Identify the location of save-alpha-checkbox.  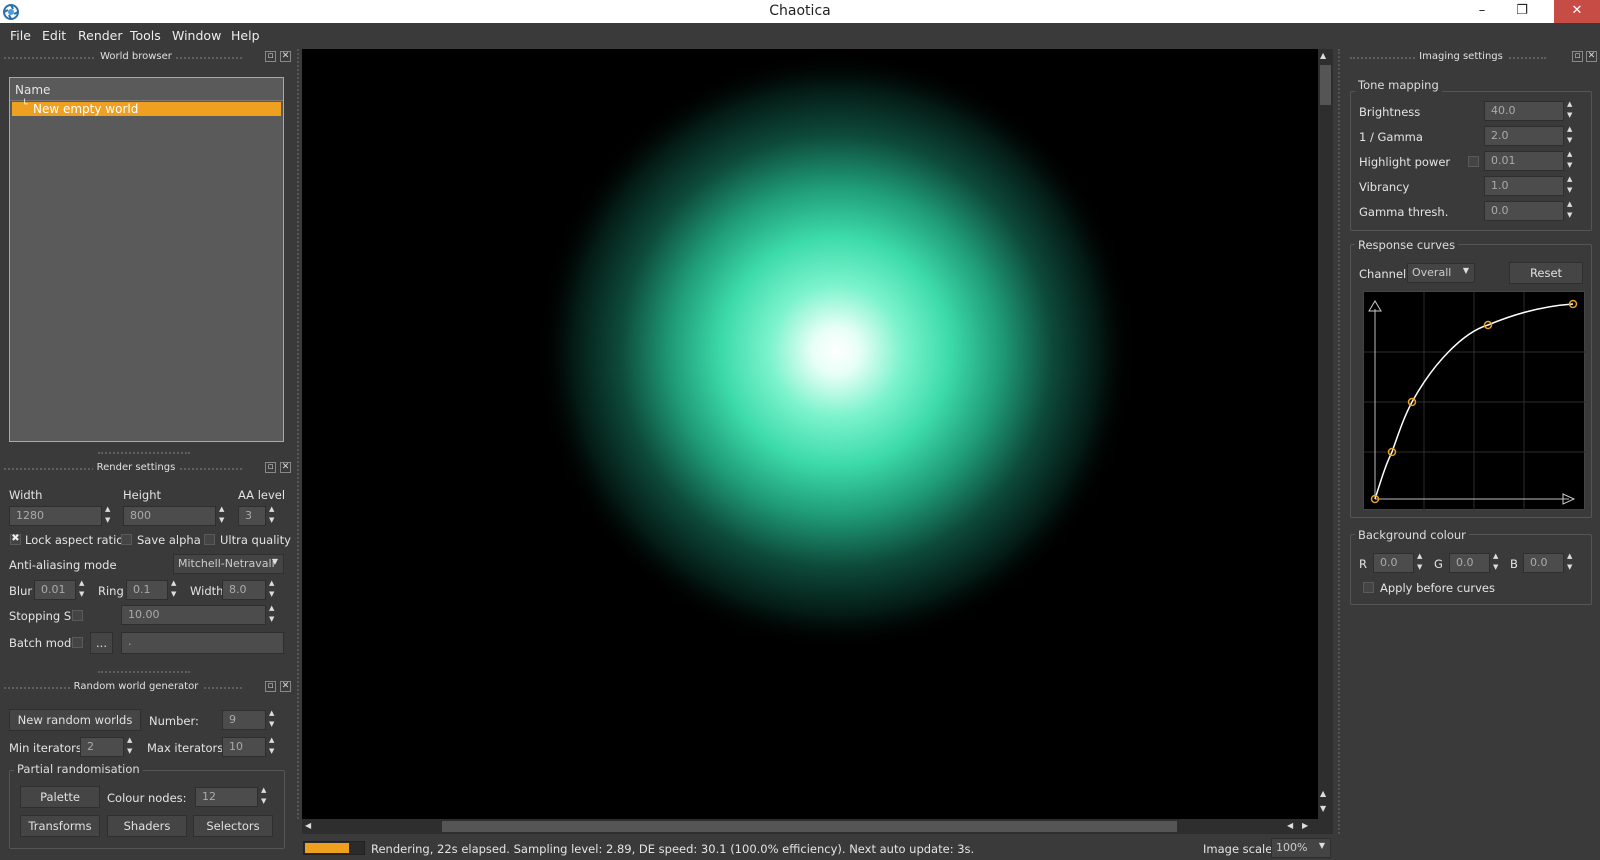
(126, 539).